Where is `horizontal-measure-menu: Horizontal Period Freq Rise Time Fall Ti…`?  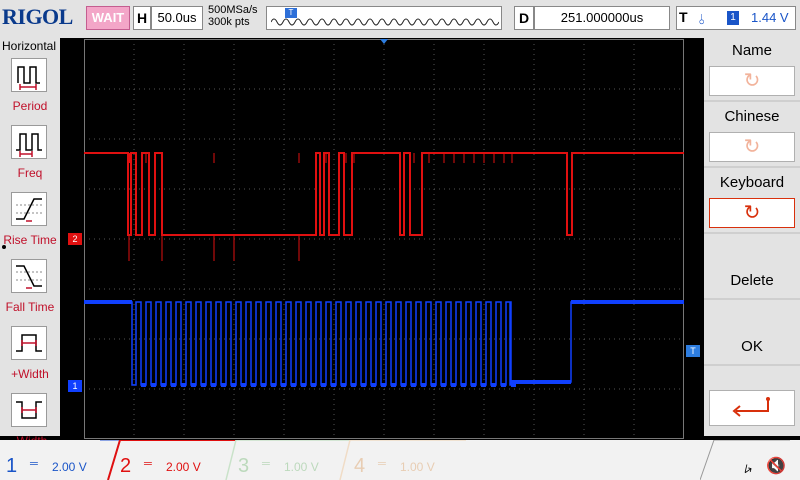
horizontal-measure-menu: Horizontal Period Freq Rise Time Fall Ti… is located at coordinates (30, 243).